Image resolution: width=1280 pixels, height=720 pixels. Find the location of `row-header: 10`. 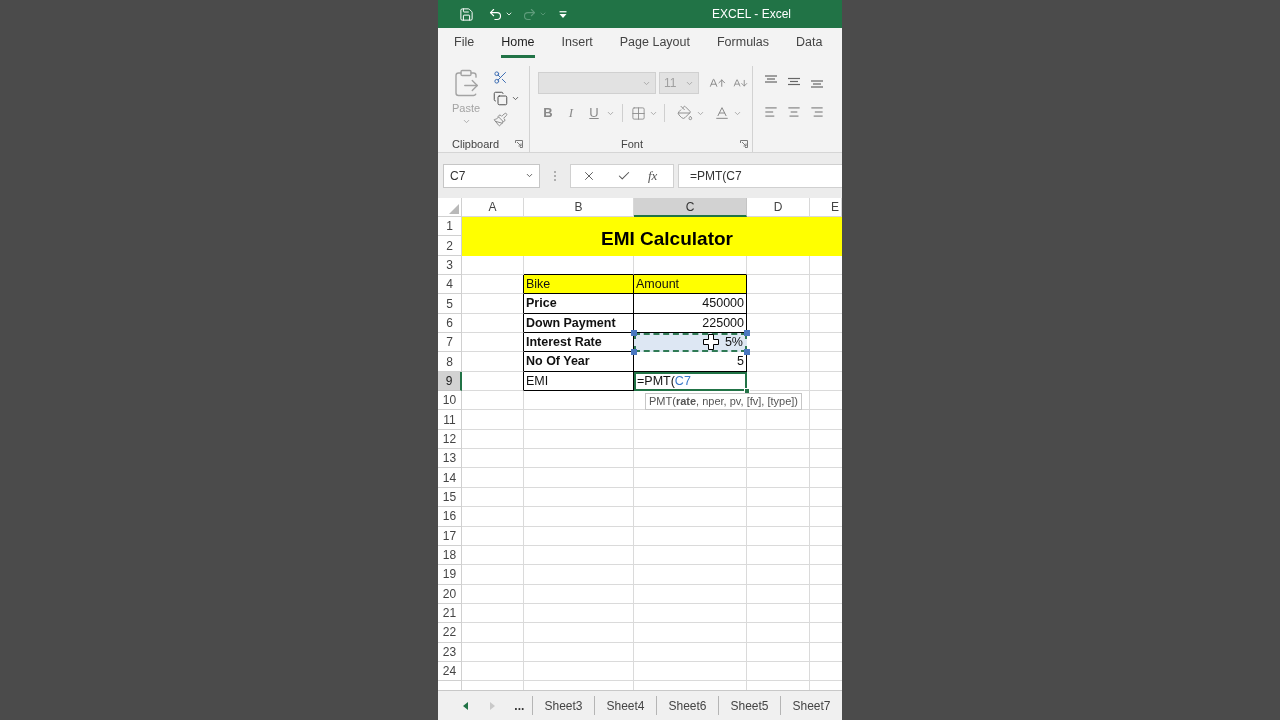

row-header: 10 is located at coordinates (450, 401).